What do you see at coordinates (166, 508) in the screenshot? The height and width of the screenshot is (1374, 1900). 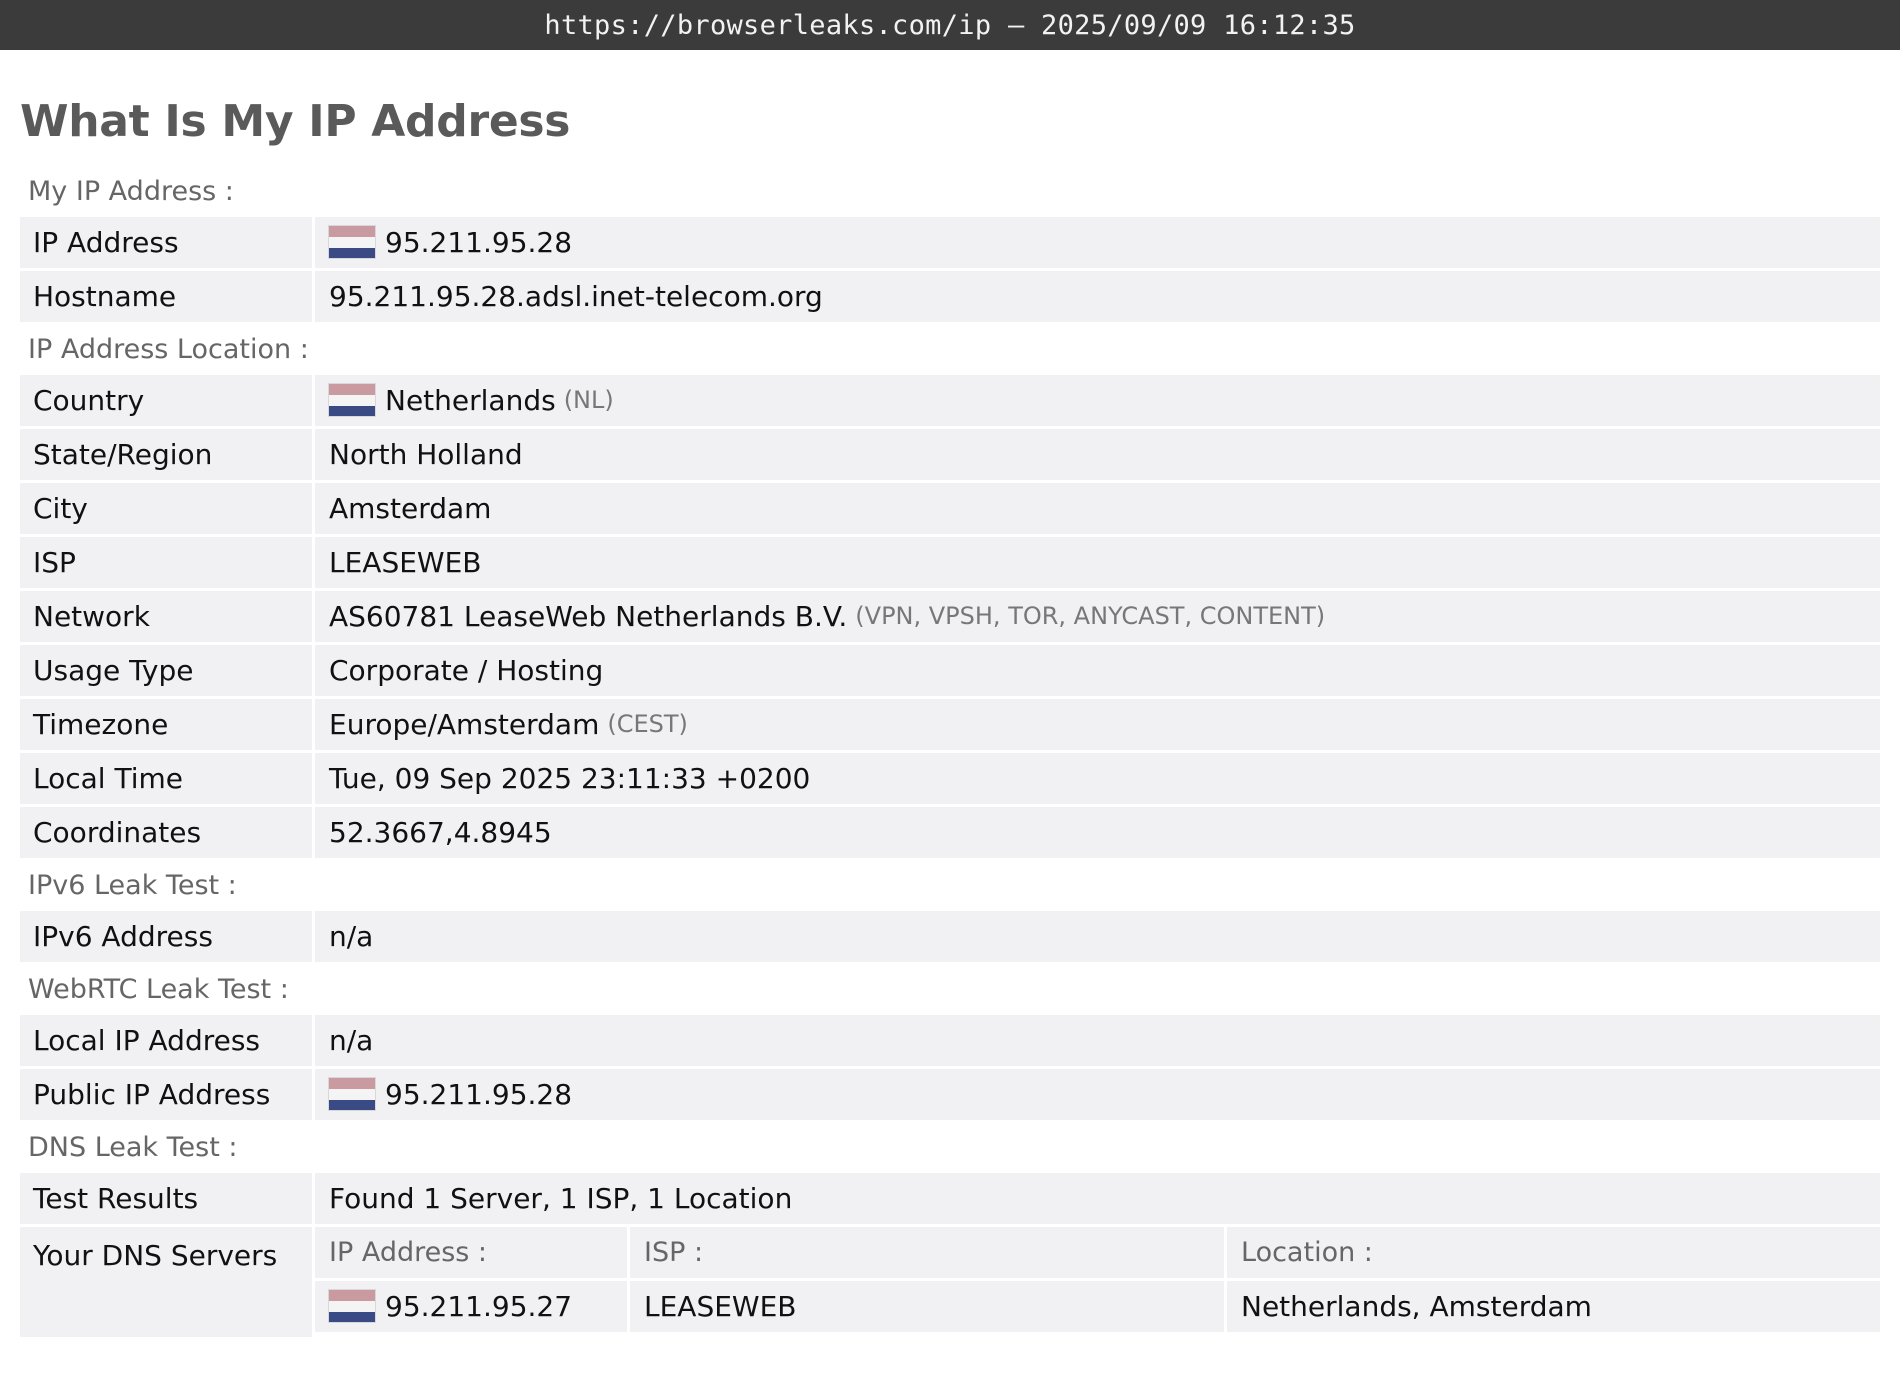 I see `row-label: City` at bounding box center [166, 508].